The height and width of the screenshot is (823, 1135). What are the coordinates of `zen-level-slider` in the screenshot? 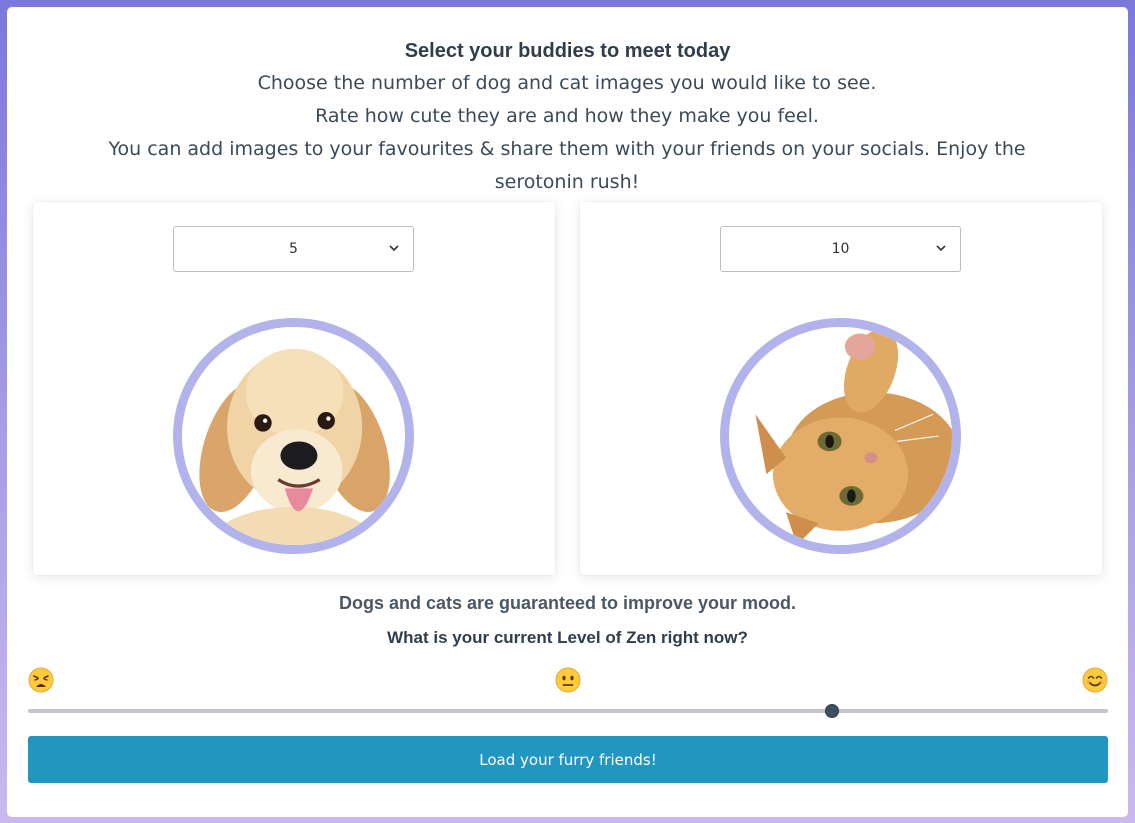 It's located at (568, 711).